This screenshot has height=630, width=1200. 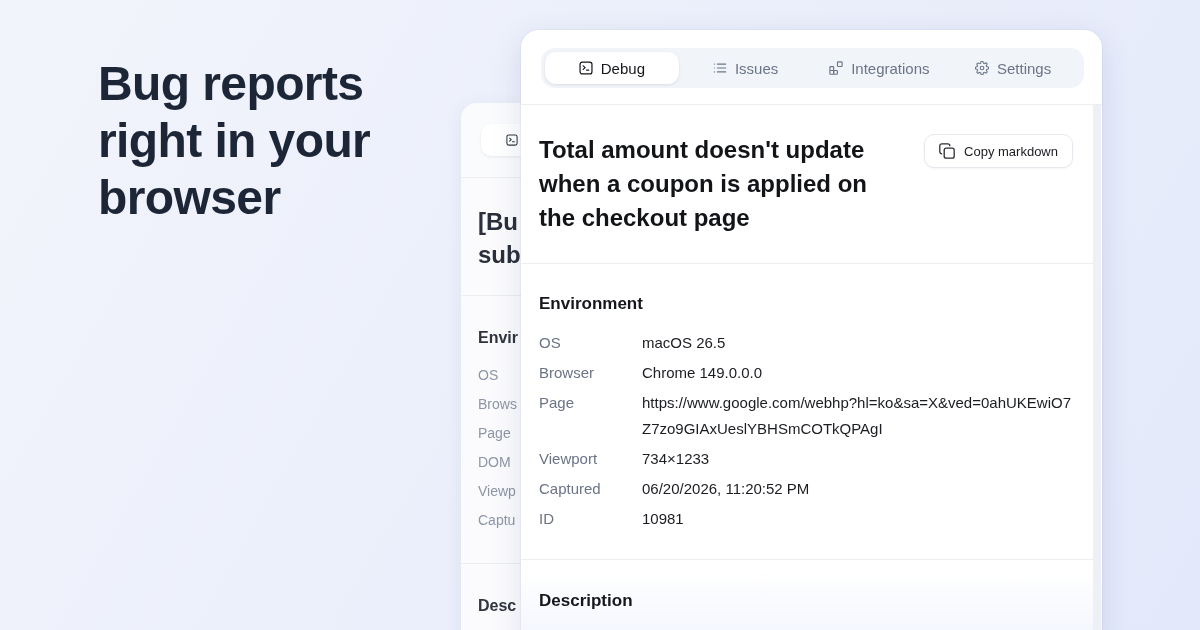 What do you see at coordinates (947, 151) in the screenshot?
I see `copy-icon` at bounding box center [947, 151].